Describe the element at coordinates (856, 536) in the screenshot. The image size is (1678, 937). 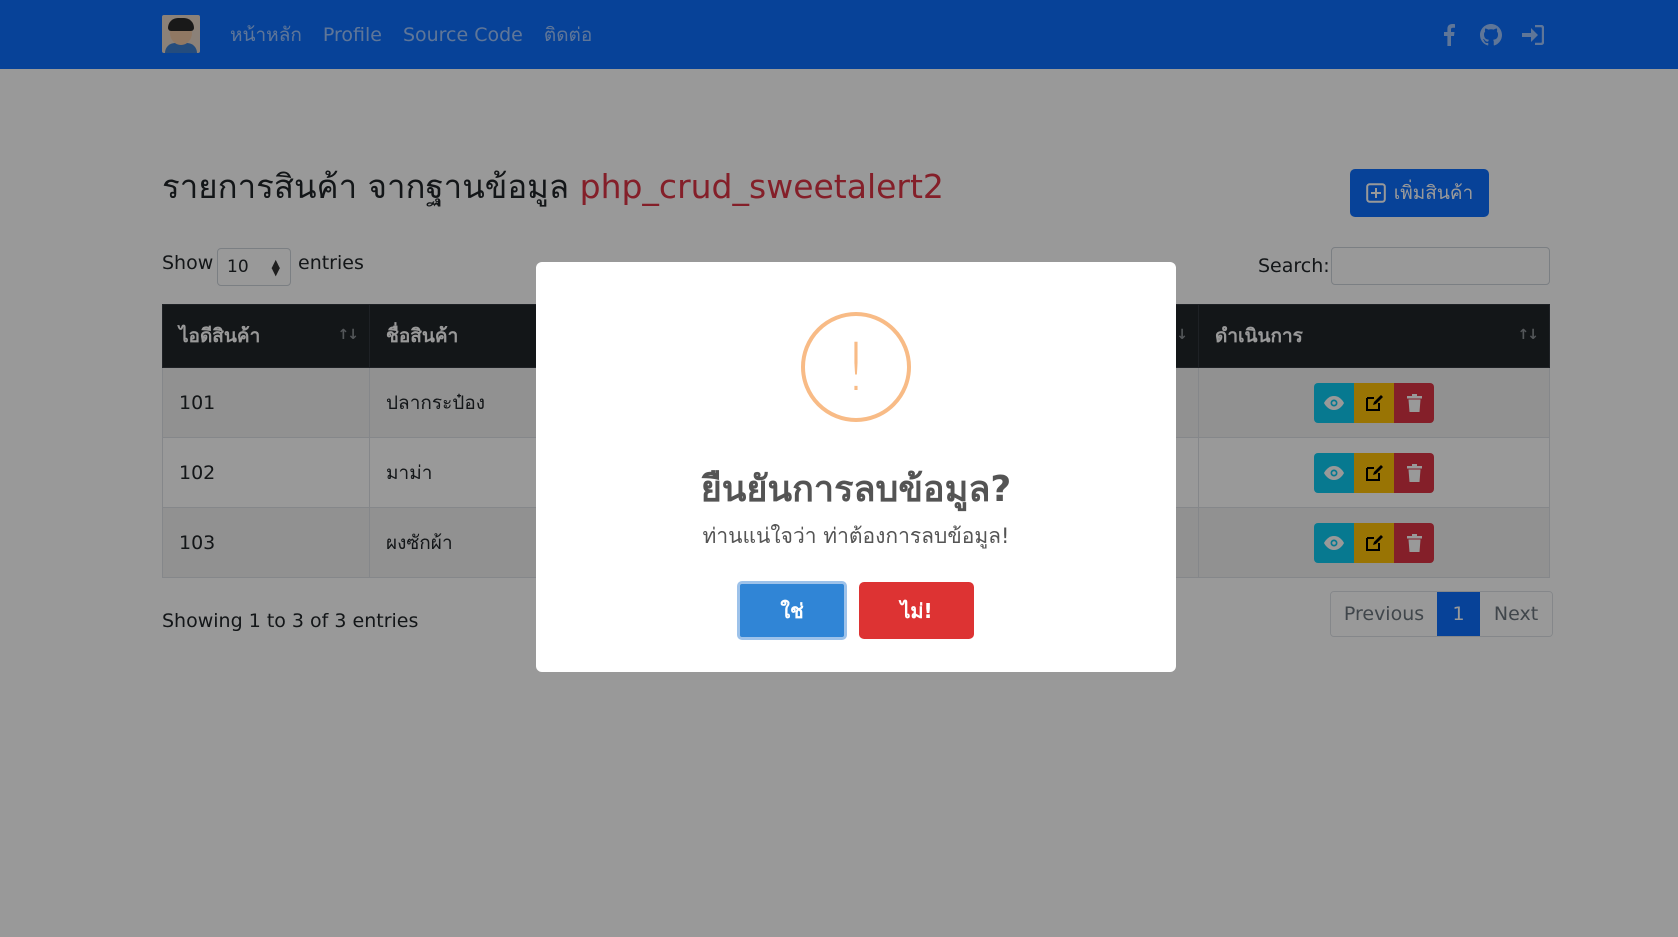
I see `dialog-text: ท่านแน่ใจว่า ท่าต้องการลบข้อมูล!` at that location.